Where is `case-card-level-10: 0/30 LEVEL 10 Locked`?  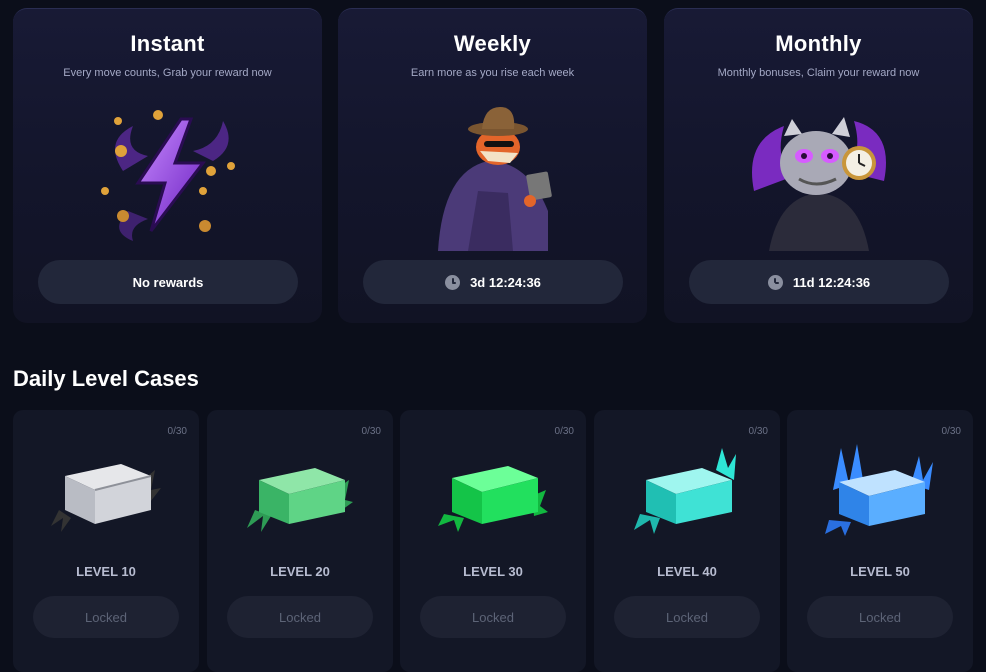 case-card-level-10: 0/30 LEVEL 10 Locked is located at coordinates (106, 541).